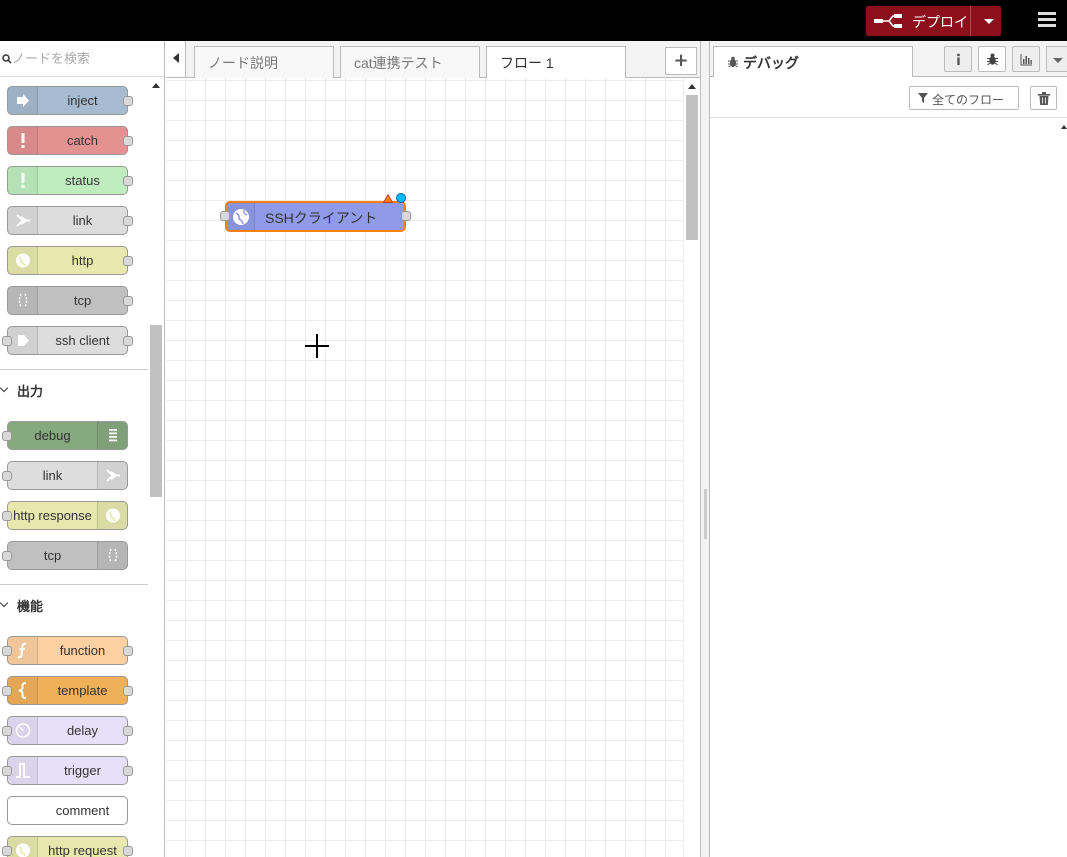 The width and height of the screenshot is (1067, 857). I want to click on palette-node-http-request: http request, so click(67, 846).